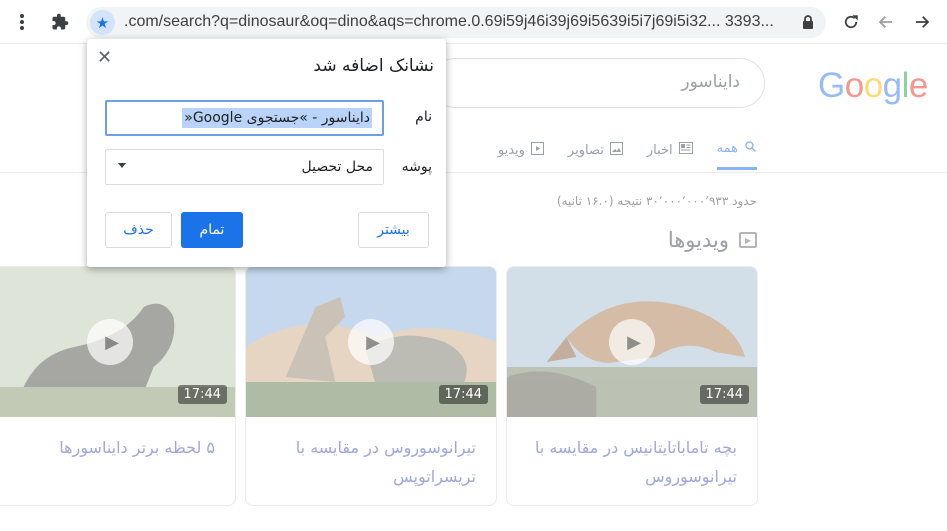  I want to click on remove-button: حذف, so click(138, 230).